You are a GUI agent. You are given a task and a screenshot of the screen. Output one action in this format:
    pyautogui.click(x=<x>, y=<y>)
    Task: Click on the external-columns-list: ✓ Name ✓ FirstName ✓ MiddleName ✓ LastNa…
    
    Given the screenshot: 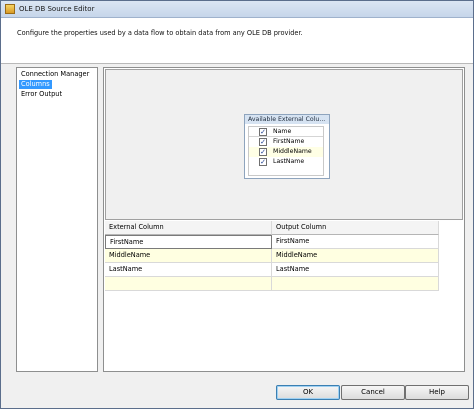 What is the action you would take?
    pyautogui.click(x=286, y=151)
    